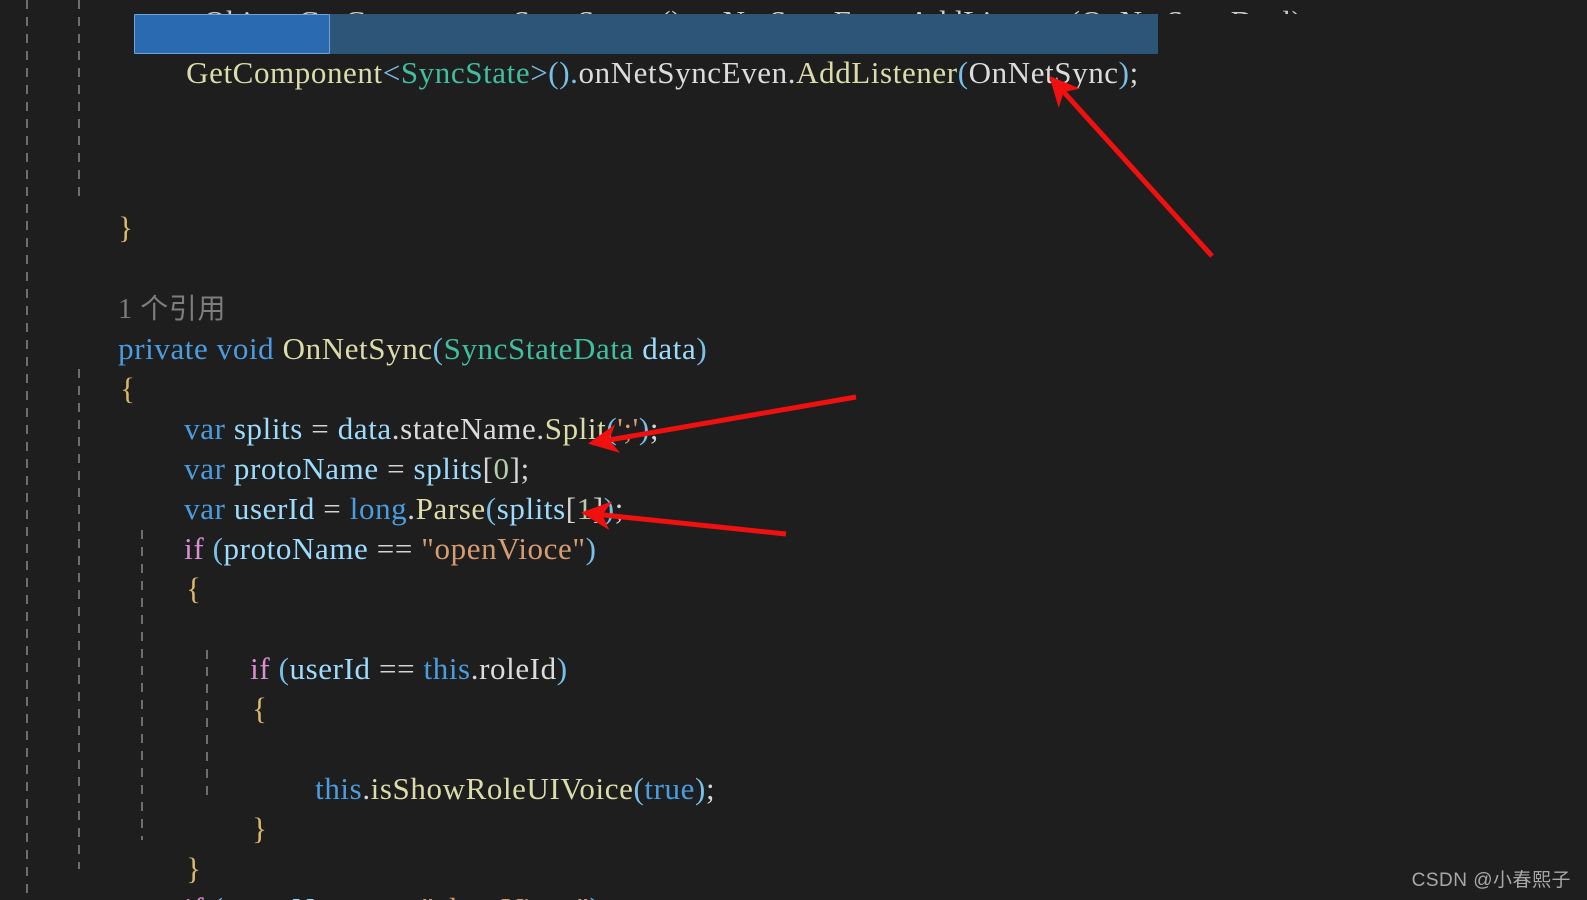 The image size is (1587, 900). What do you see at coordinates (391, 72) in the screenshot?
I see `token-angle-open: <` at bounding box center [391, 72].